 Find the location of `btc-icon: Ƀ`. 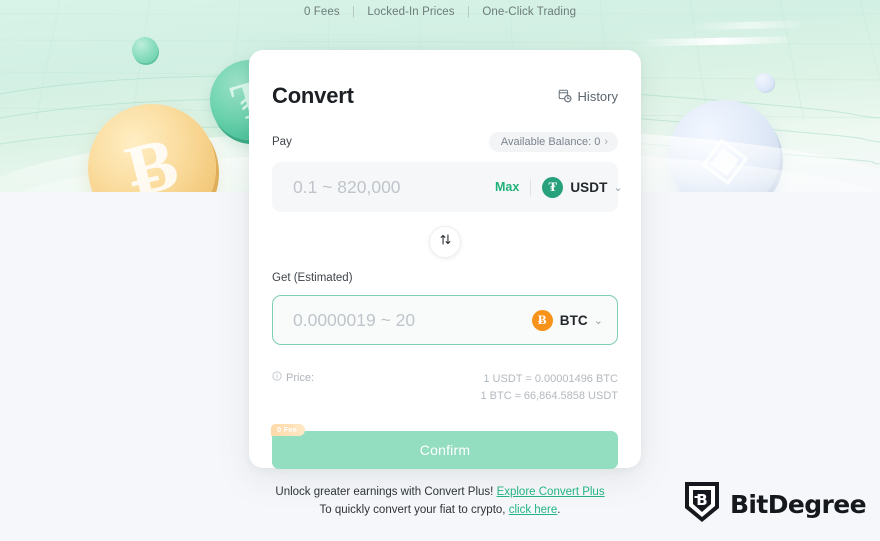

btc-icon: Ƀ is located at coordinates (542, 320).